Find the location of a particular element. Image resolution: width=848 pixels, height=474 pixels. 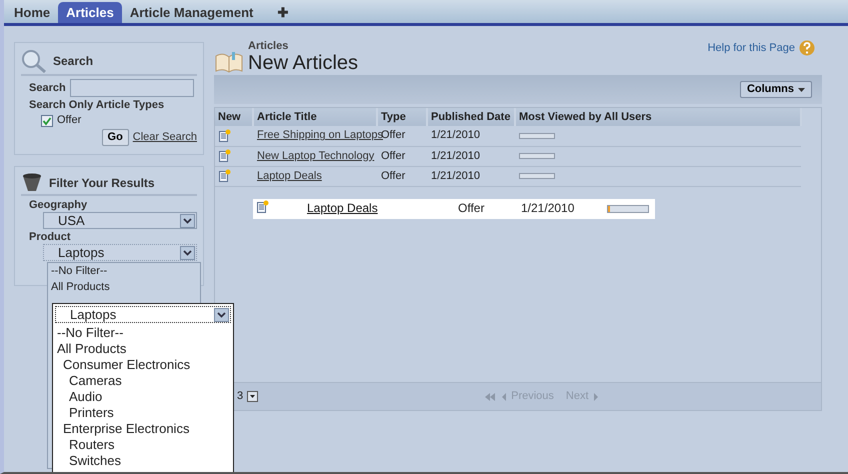

geography-select: USA is located at coordinates (120, 220).